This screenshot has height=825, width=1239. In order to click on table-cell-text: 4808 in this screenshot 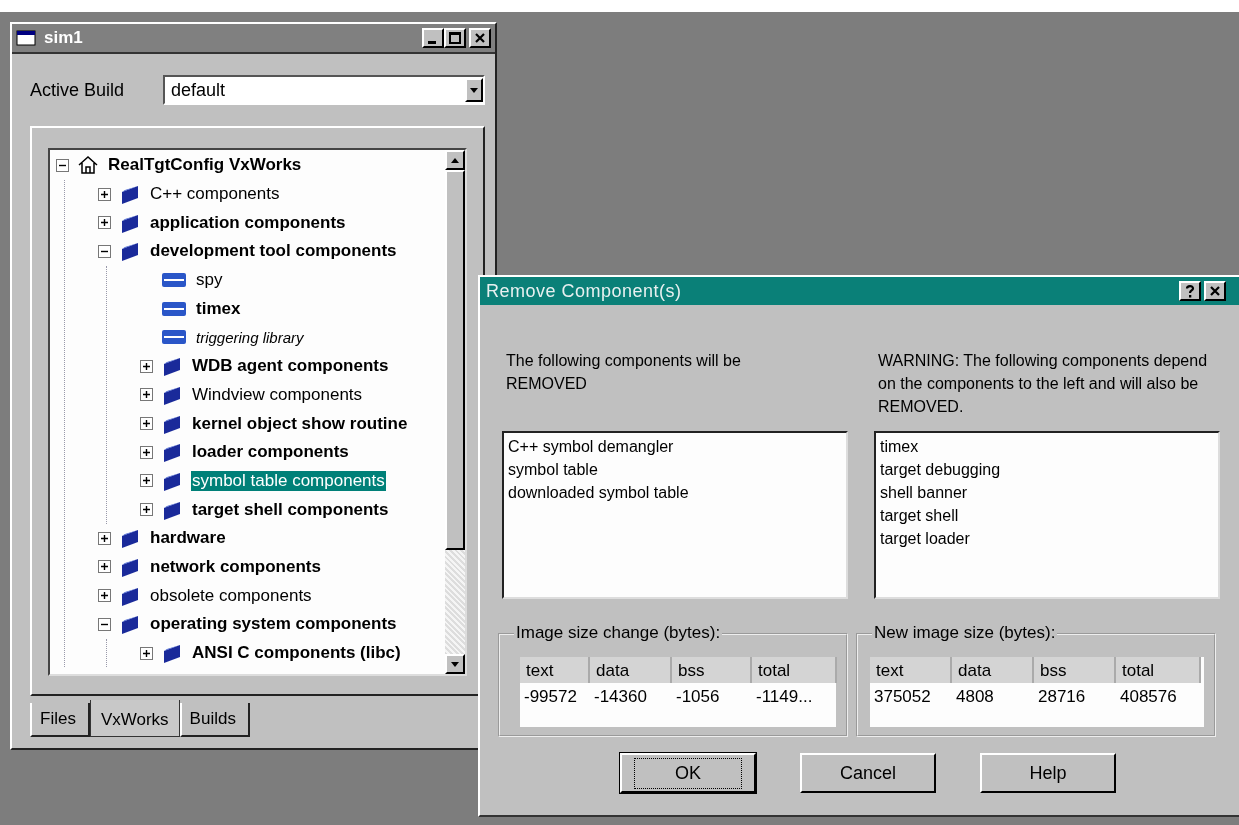, I will do `click(975, 697)`.